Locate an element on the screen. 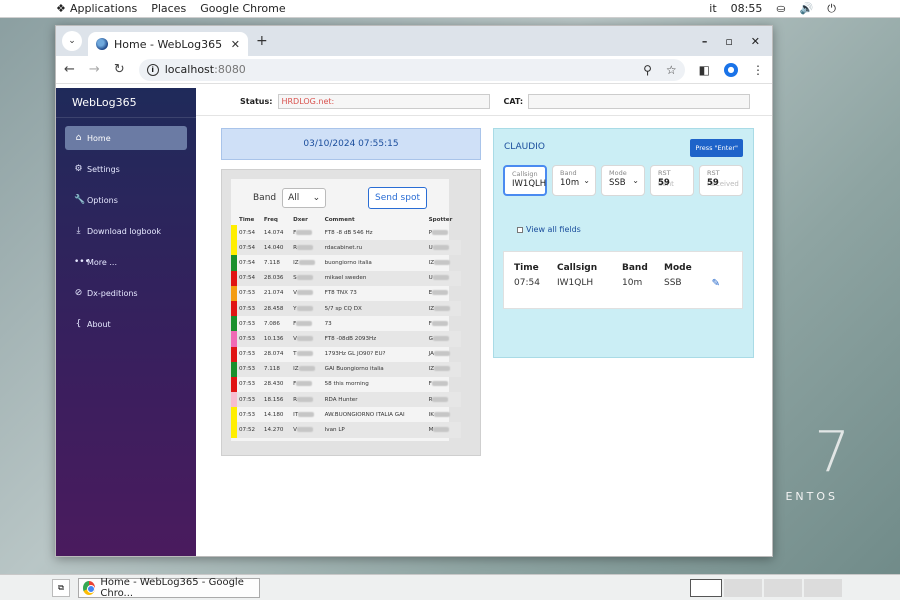  status-label: Status: is located at coordinates (256, 101).